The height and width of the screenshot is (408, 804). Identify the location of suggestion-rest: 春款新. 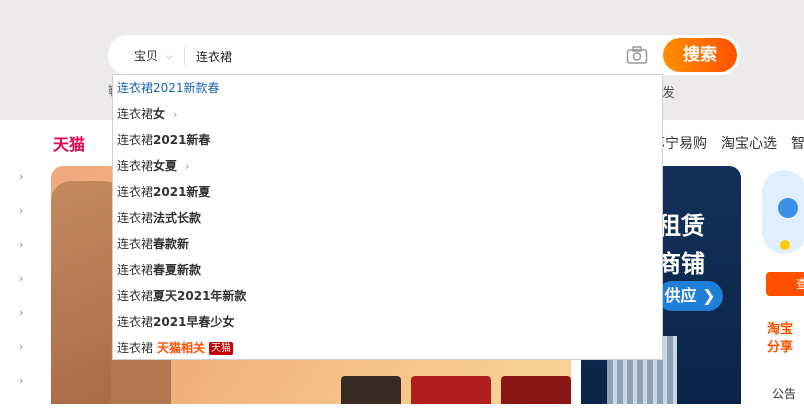
(171, 244).